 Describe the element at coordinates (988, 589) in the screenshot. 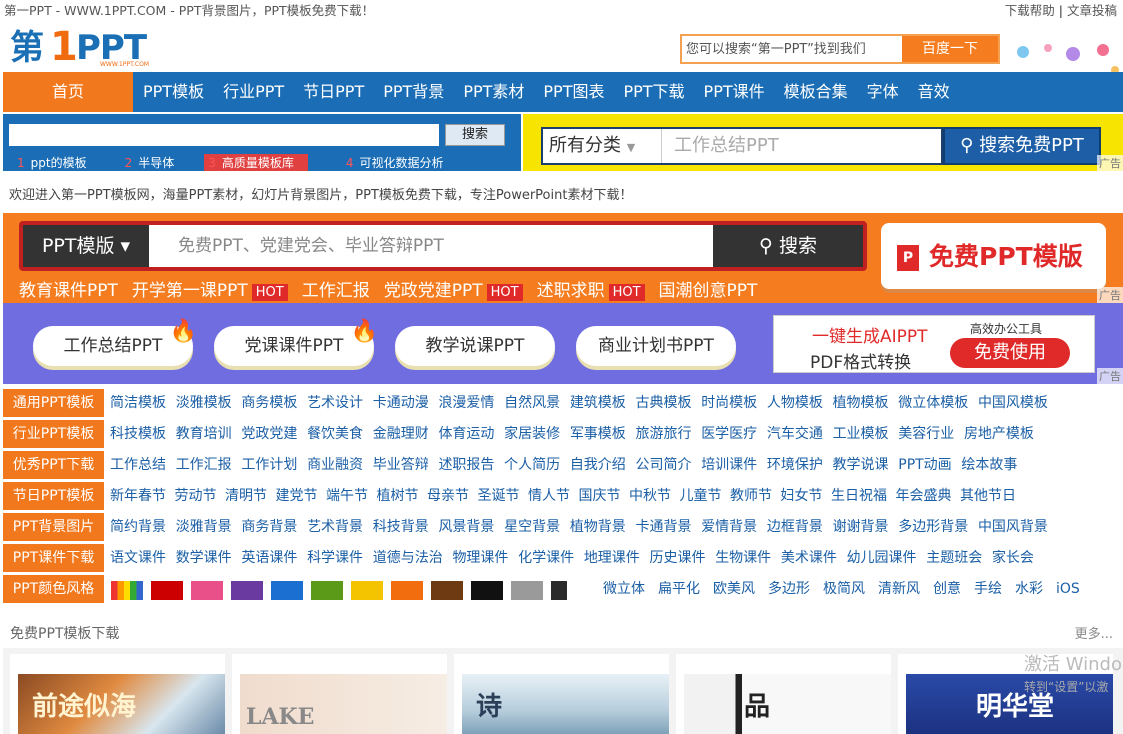

I see `style-link: 手绘` at that location.